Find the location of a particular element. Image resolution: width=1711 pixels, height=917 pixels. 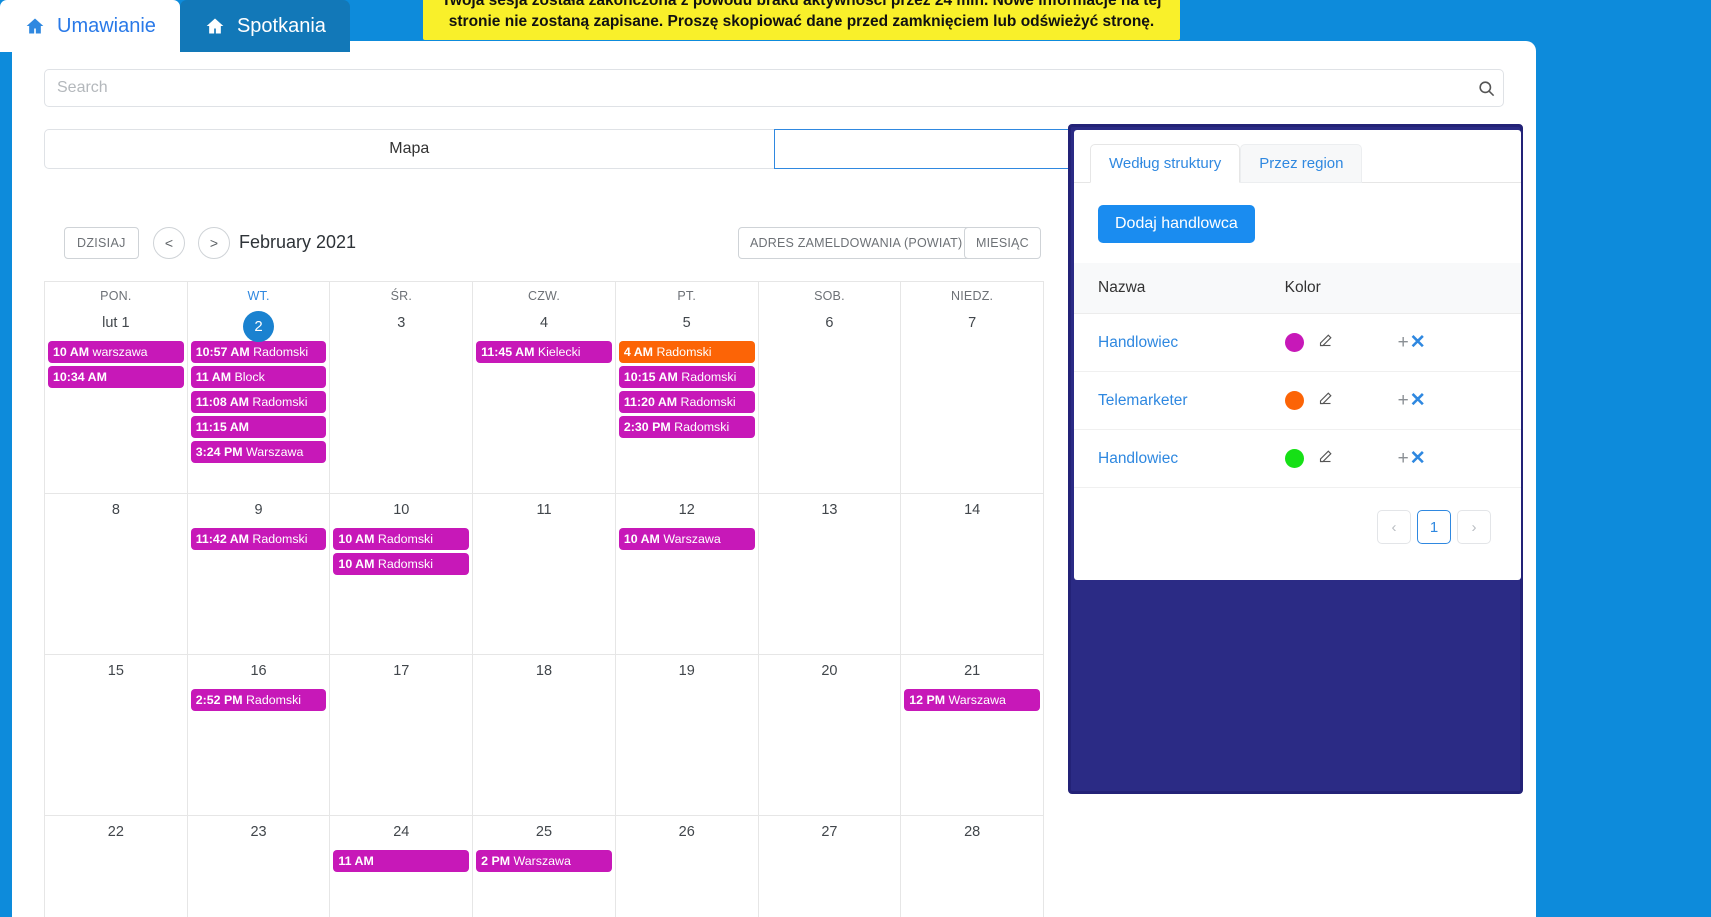

calendar-event: 10 AM Warszawa is located at coordinates (686, 539).